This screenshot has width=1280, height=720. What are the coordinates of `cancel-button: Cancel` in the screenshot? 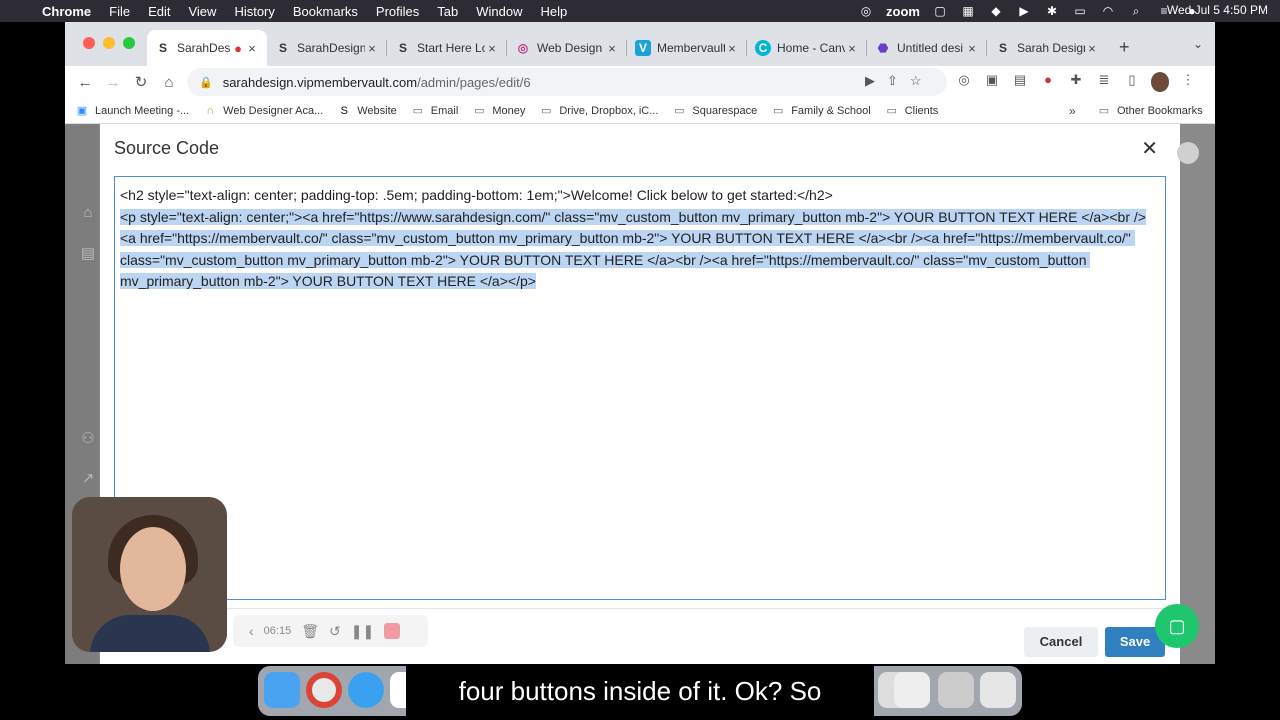 It's located at (1061, 642).